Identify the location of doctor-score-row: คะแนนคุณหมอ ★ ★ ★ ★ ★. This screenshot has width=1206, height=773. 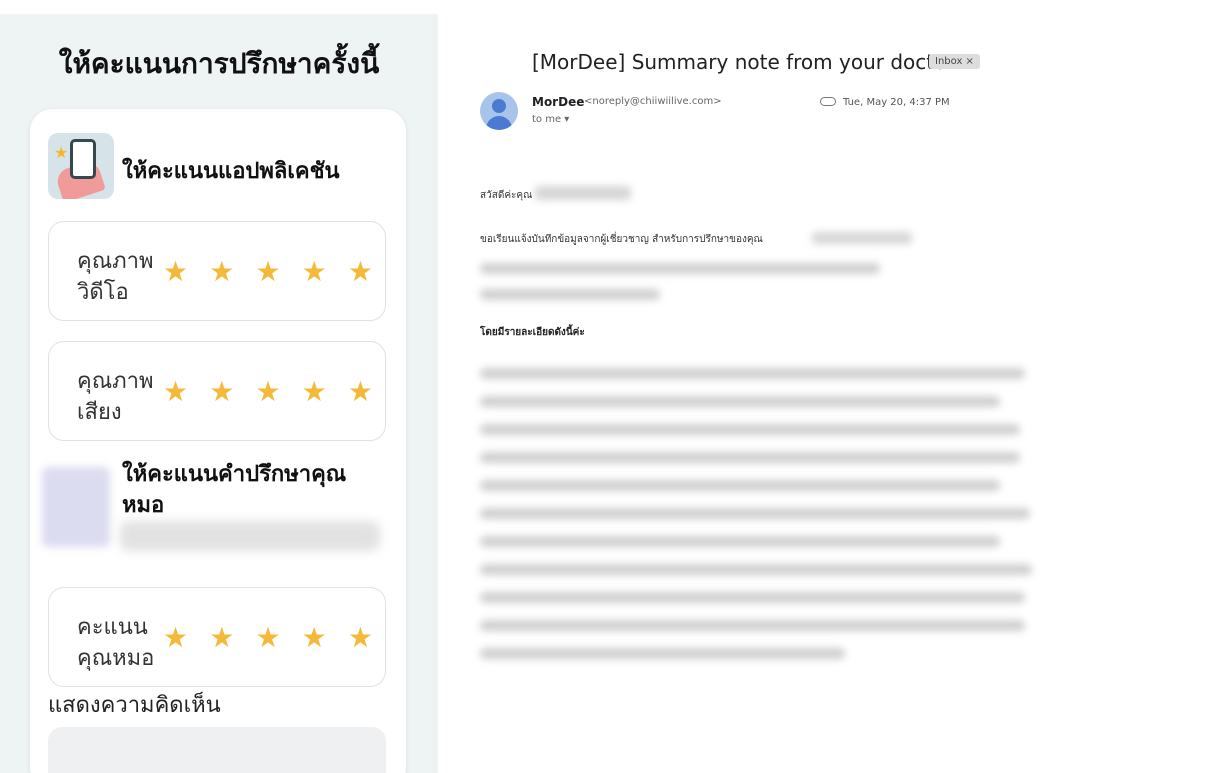
(217, 637).